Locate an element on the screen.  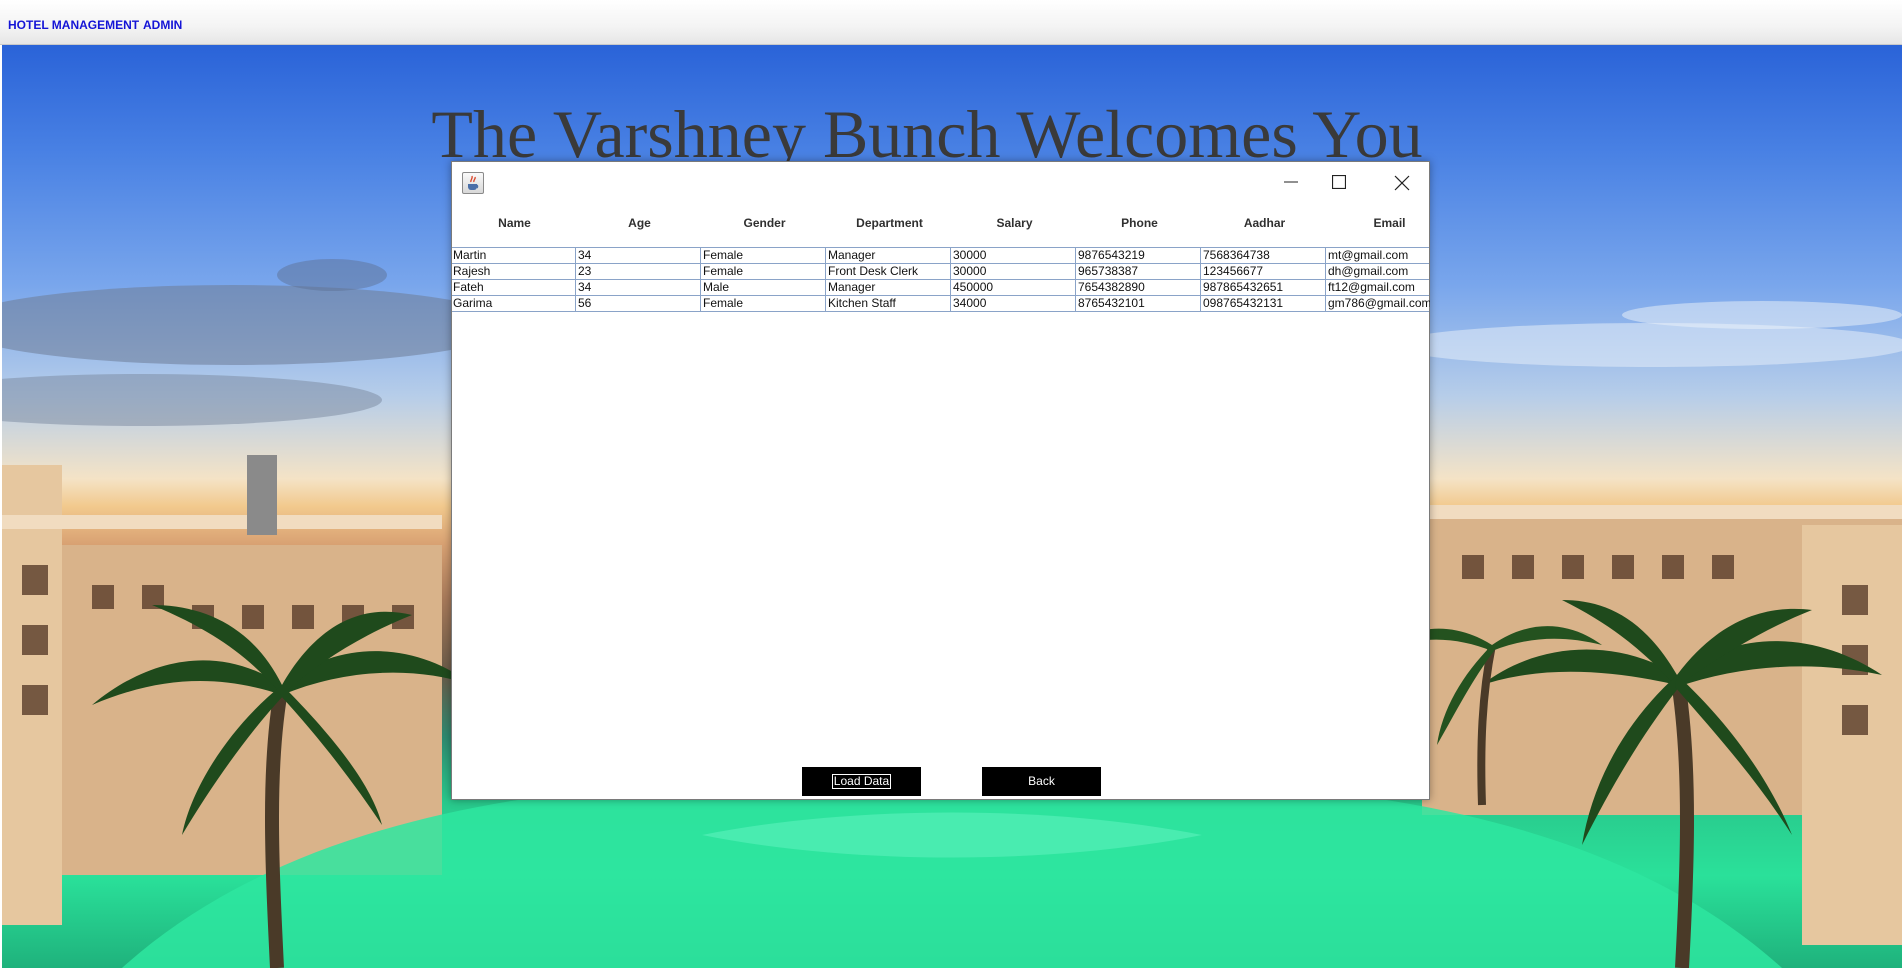
cell-phone: 7654382890 is located at coordinates (1139, 287).